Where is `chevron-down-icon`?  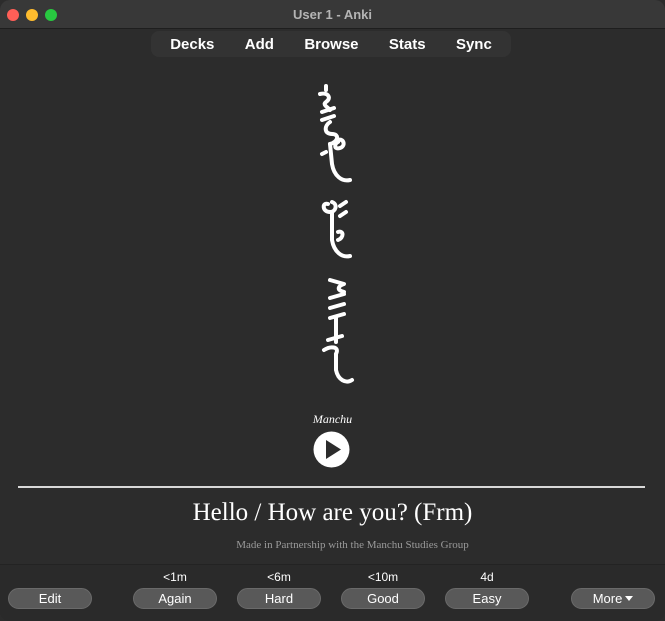
chevron-down-icon is located at coordinates (629, 599).